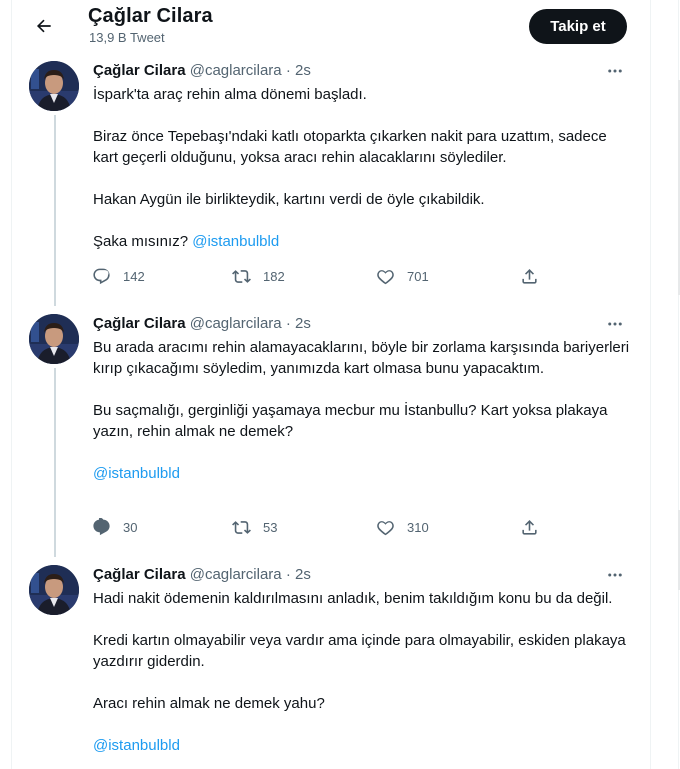 This screenshot has width=680, height=769. Describe the element at coordinates (274, 276) in the screenshot. I see `retweet-count: 182` at that location.